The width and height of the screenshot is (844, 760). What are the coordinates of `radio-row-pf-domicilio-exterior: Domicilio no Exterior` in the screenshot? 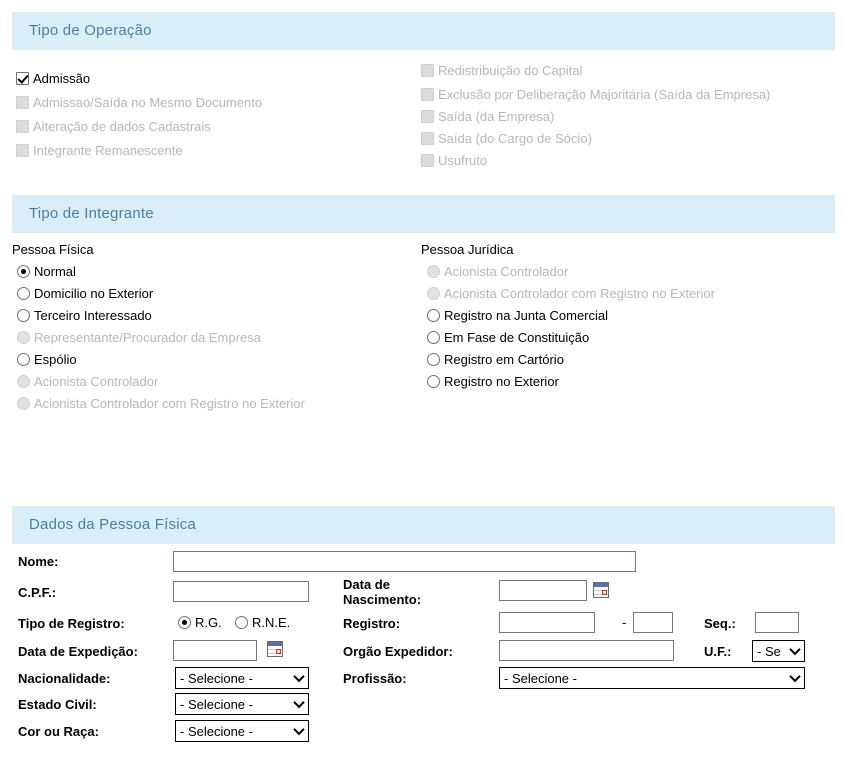 It's located at (85, 294).